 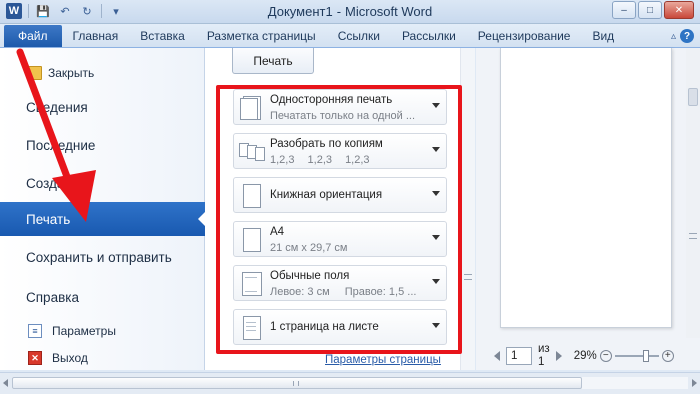 I want to click on maximize-button: □, so click(x=650, y=10).